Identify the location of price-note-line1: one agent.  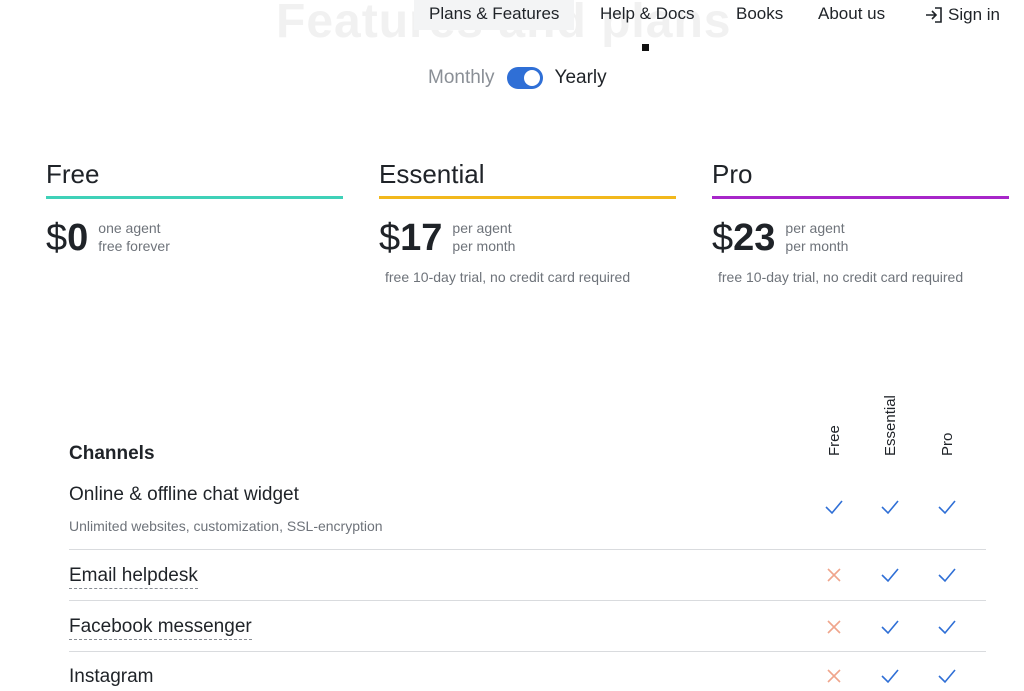
(129, 228).